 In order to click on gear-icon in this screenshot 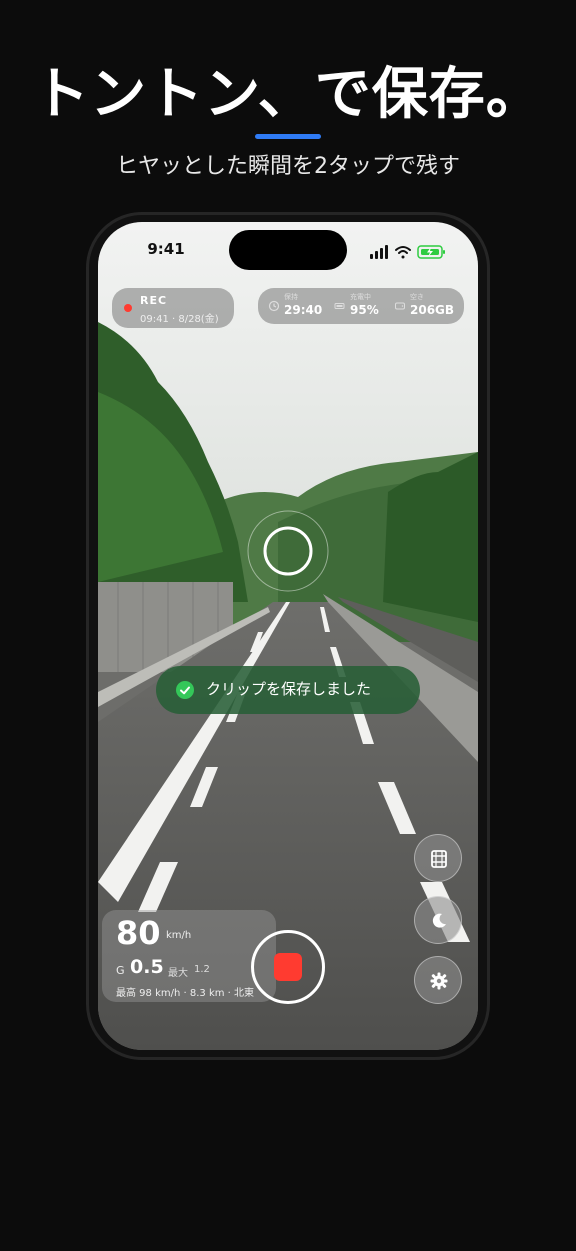, I will do `click(439, 981)`.